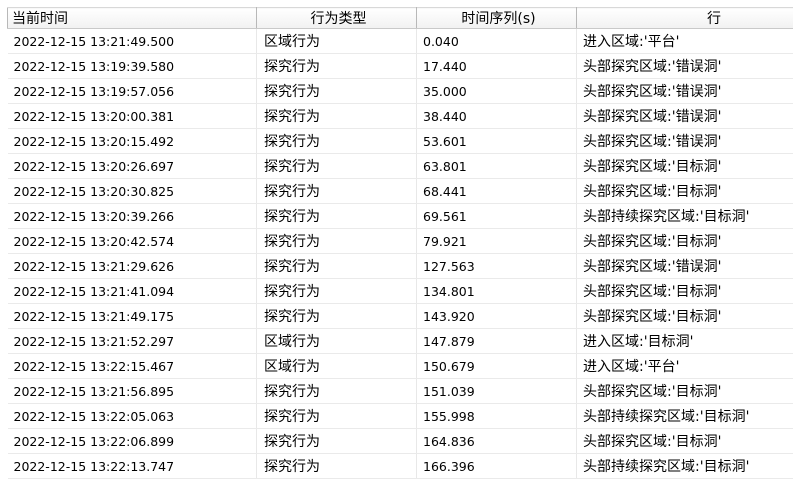  I want to click on cell-seq: 68.441, so click(496, 191).